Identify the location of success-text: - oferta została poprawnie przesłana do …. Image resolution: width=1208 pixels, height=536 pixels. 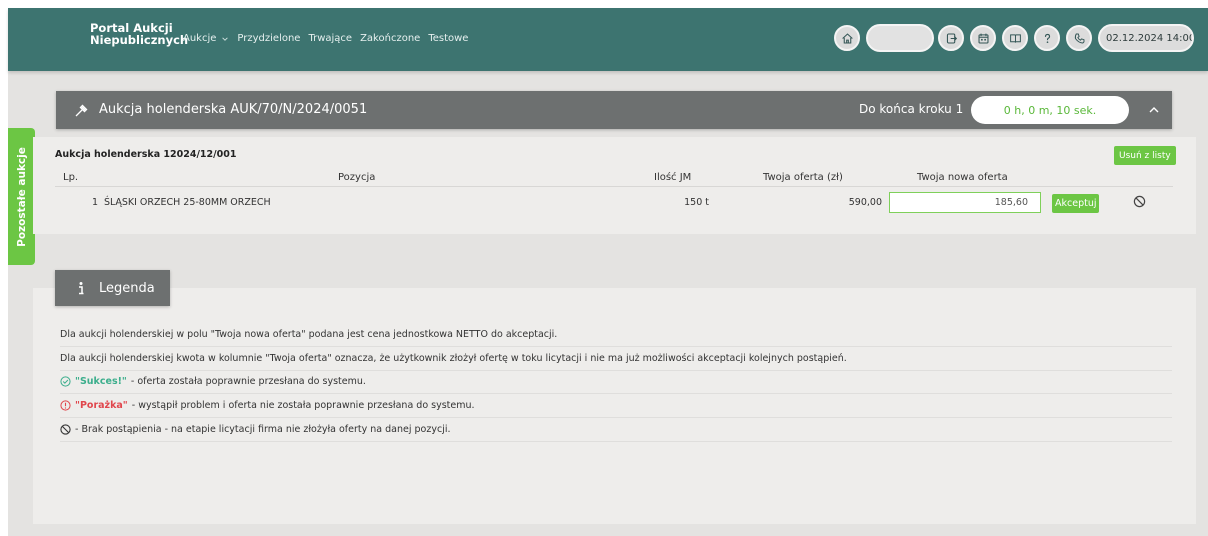
(248, 381).